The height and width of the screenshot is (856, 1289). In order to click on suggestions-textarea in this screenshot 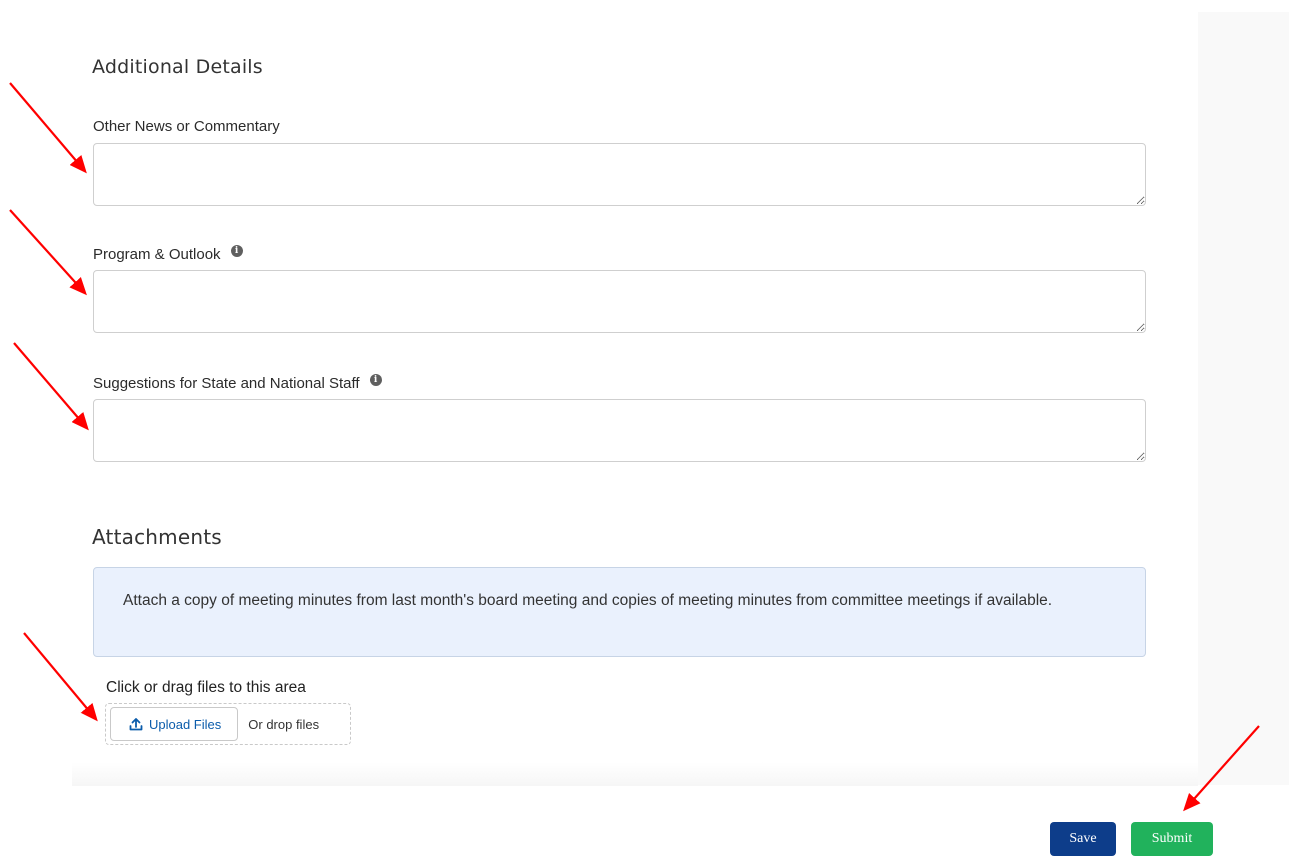, I will do `click(619, 430)`.